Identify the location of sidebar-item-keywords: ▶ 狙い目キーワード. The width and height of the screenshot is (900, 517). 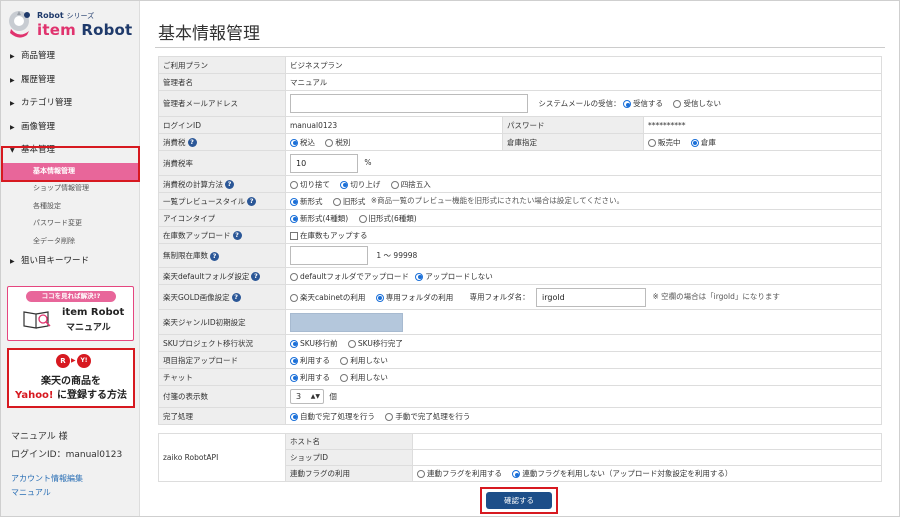
(70, 262).